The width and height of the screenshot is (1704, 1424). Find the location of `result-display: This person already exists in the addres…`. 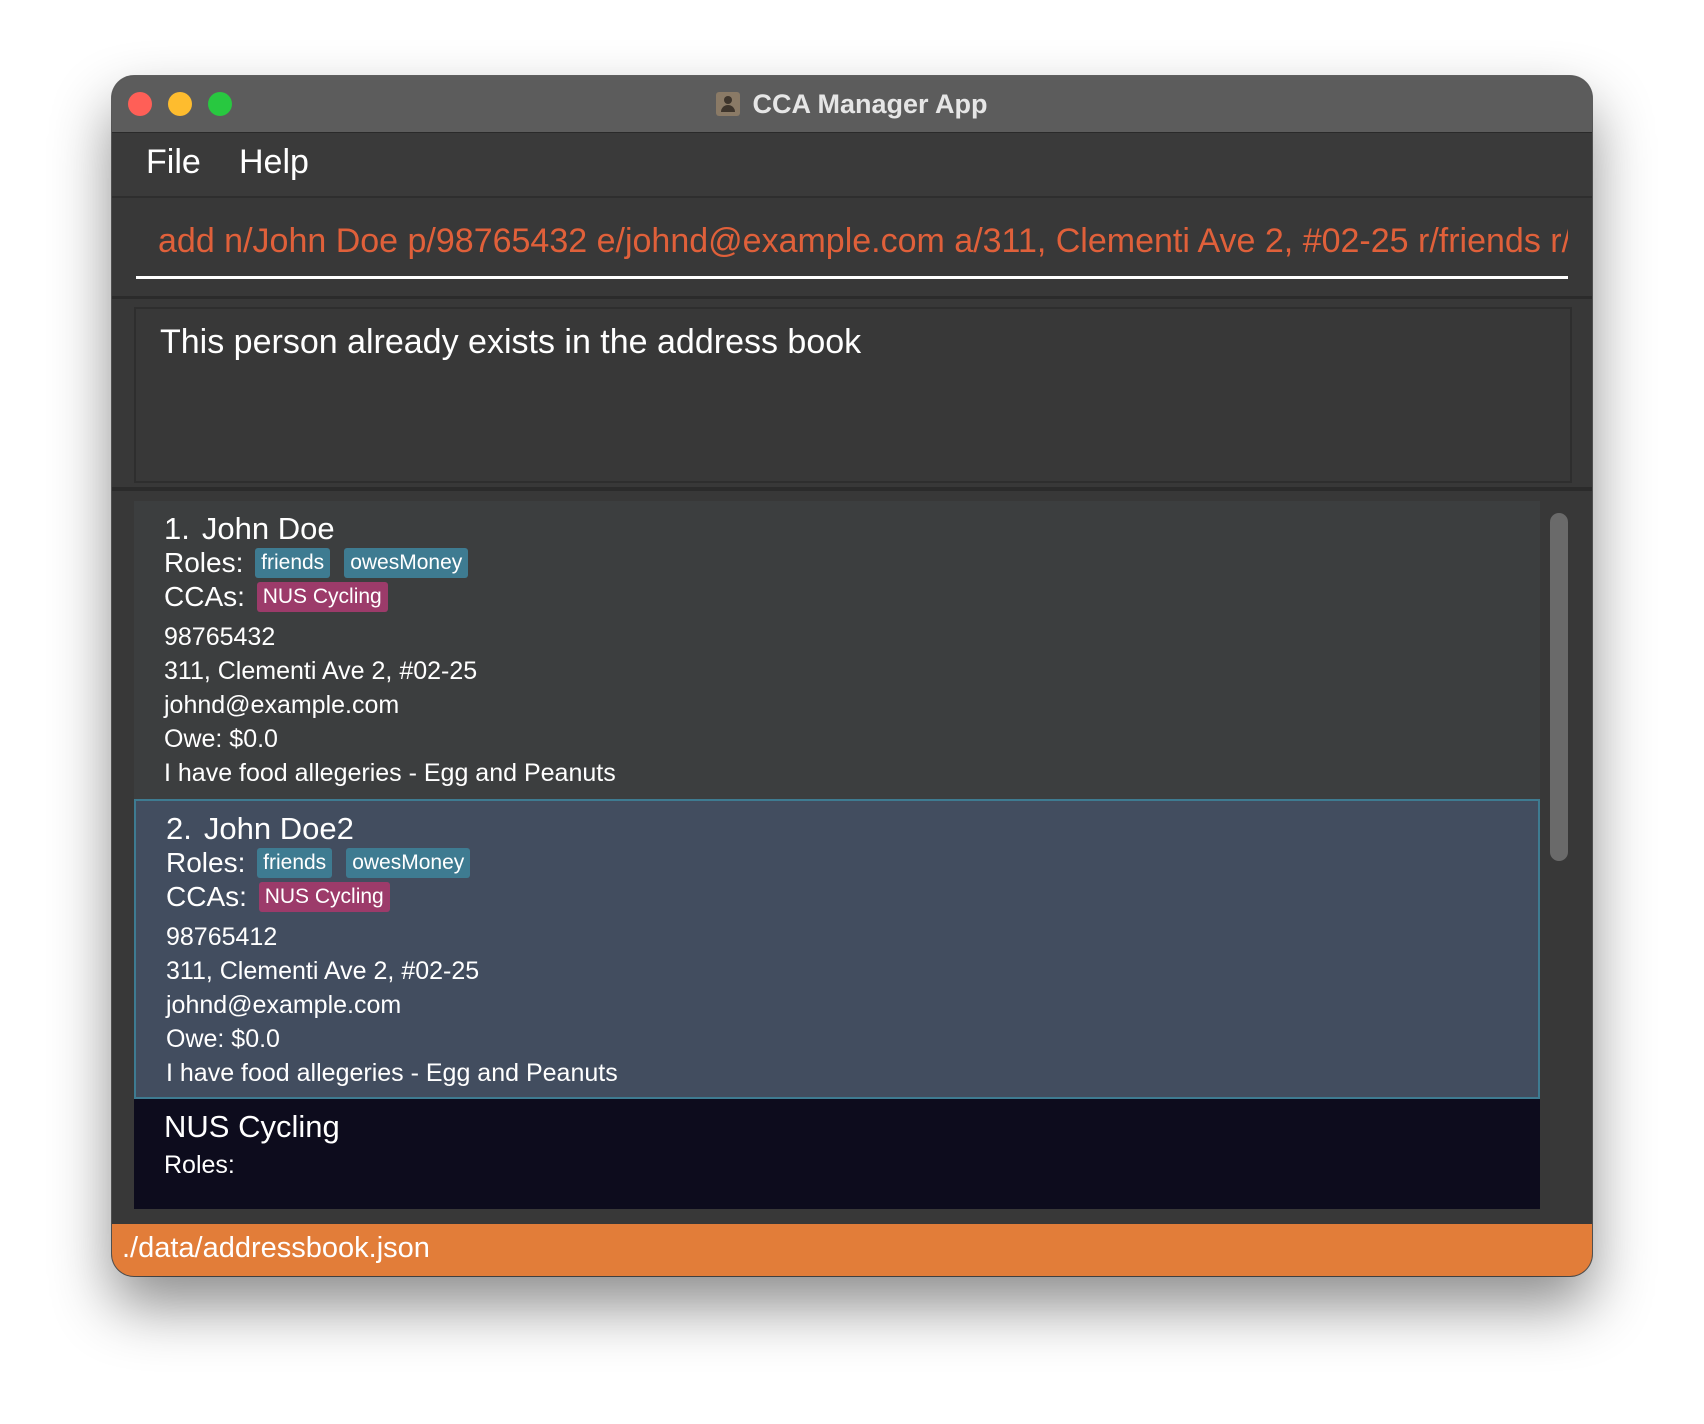

result-display: This person already exists in the addres… is located at coordinates (853, 395).